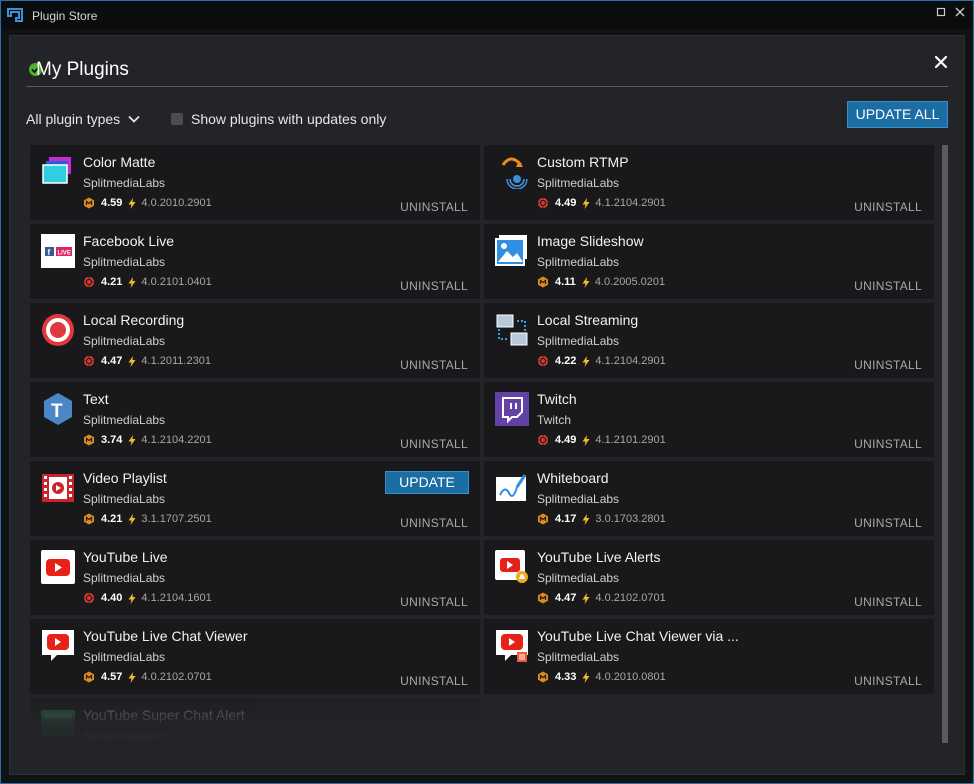 Image resolution: width=974 pixels, height=784 pixels. Describe the element at coordinates (125, 557) in the screenshot. I see `plugin-name: YouTube Live` at that location.